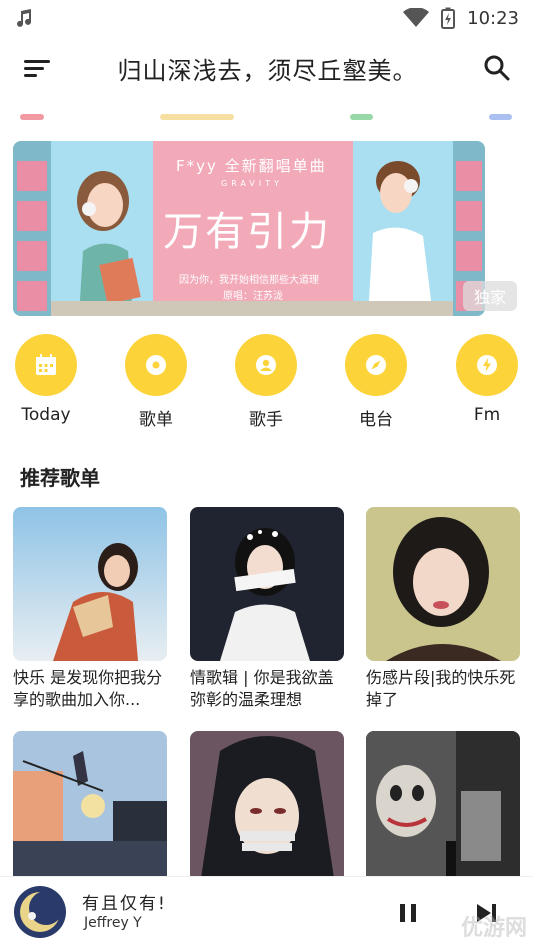 The height and width of the screenshot is (948, 533). What do you see at coordinates (493, 928) in the screenshot?
I see `watermark: 优游网` at bounding box center [493, 928].